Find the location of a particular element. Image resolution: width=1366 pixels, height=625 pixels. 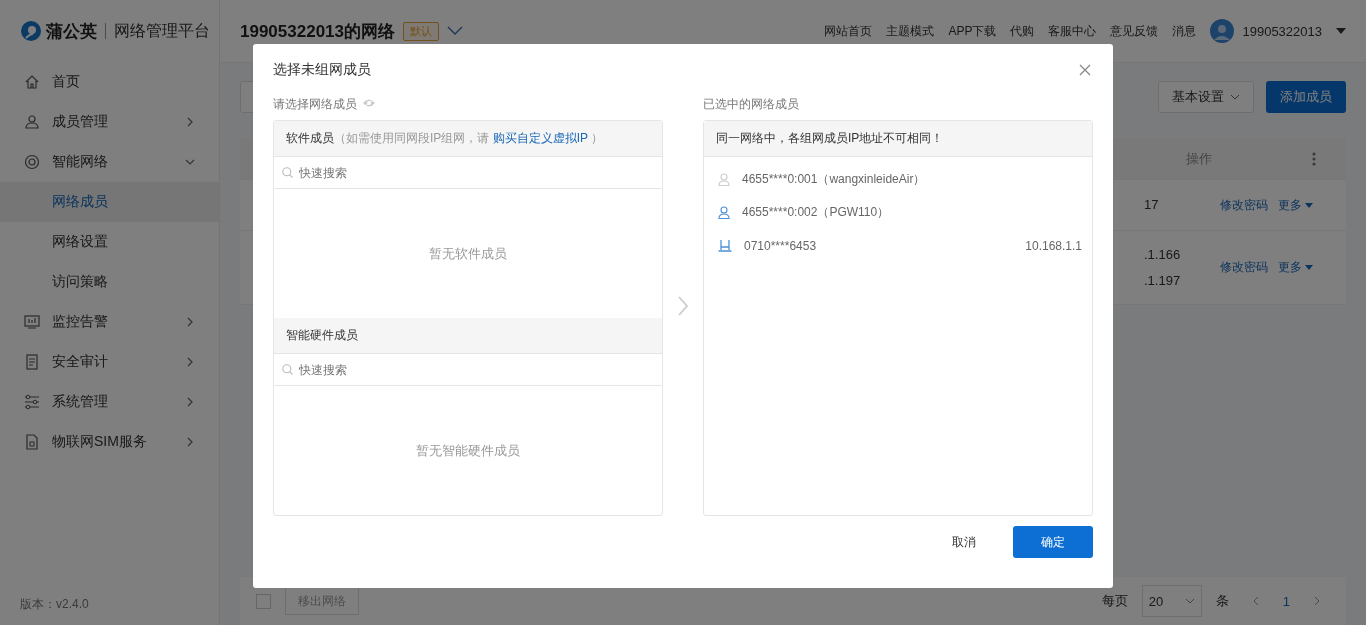

empty-message: 暂无软件成员 is located at coordinates (468, 253).